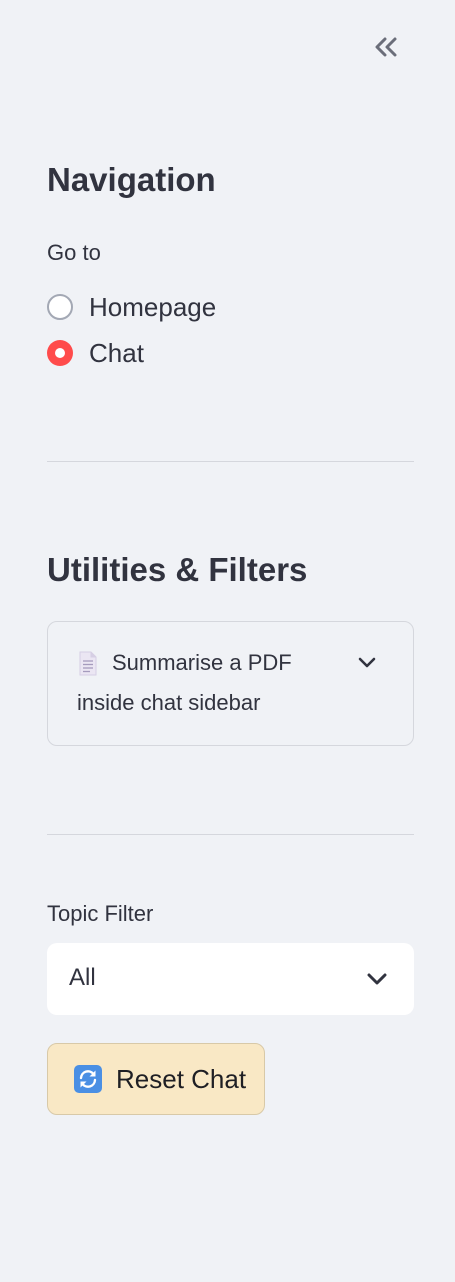 The height and width of the screenshot is (1282, 455). What do you see at coordinates (202, 662) in the screenshot?
I see `expander-title: Summarise a PDF` at bounding box center [202, 662].